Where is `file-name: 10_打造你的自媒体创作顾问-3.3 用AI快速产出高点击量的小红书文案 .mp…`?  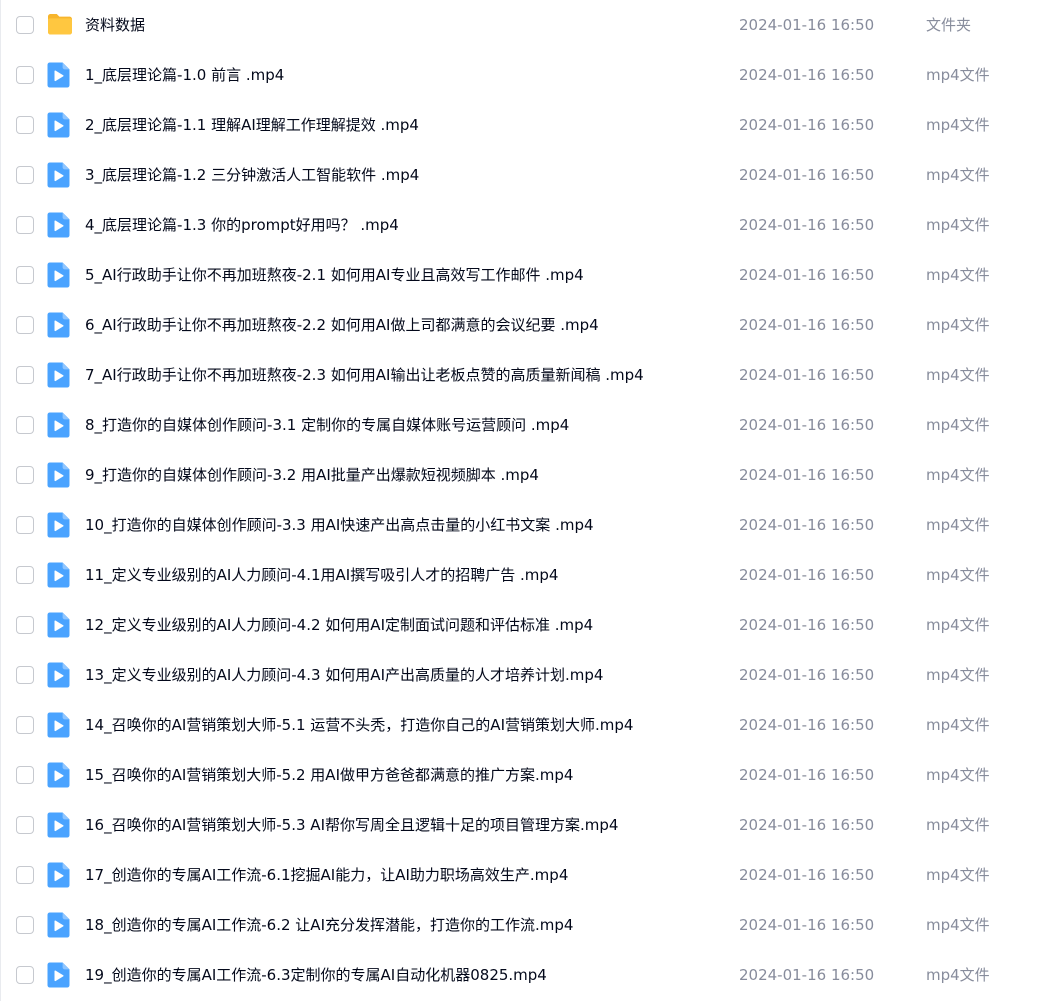
file-name: 10_打造你的自媒体创作顾问-3.3 用AI快速产出高点击量的小红书文案 .mp… is located at coordinates (339, 525).